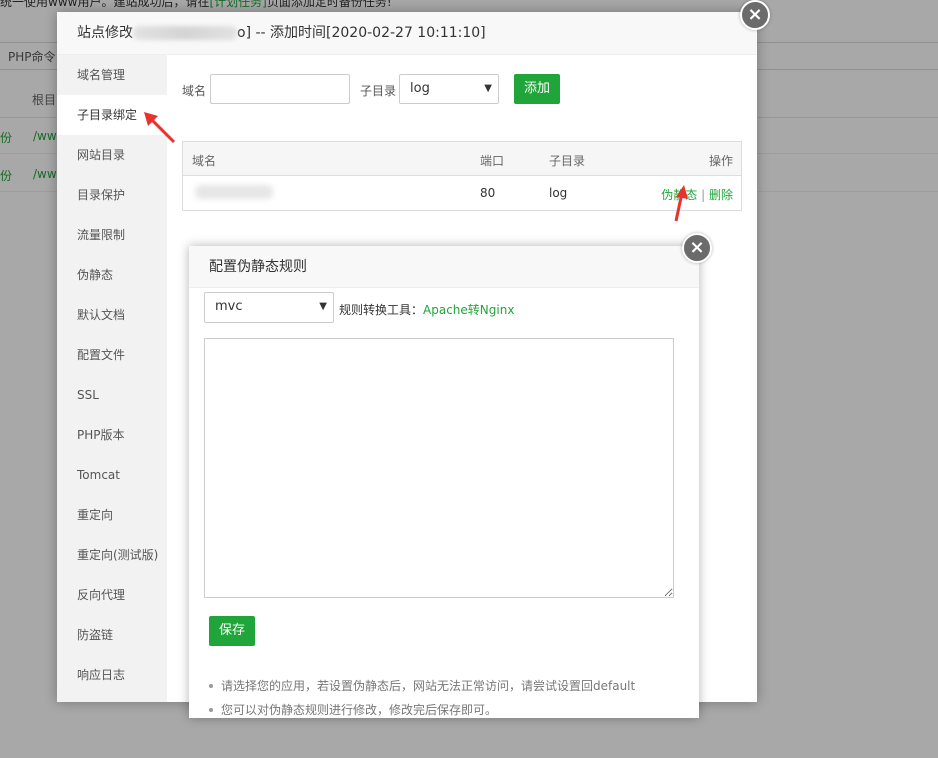  I want to click on redacted-domain, so click(185, 33).